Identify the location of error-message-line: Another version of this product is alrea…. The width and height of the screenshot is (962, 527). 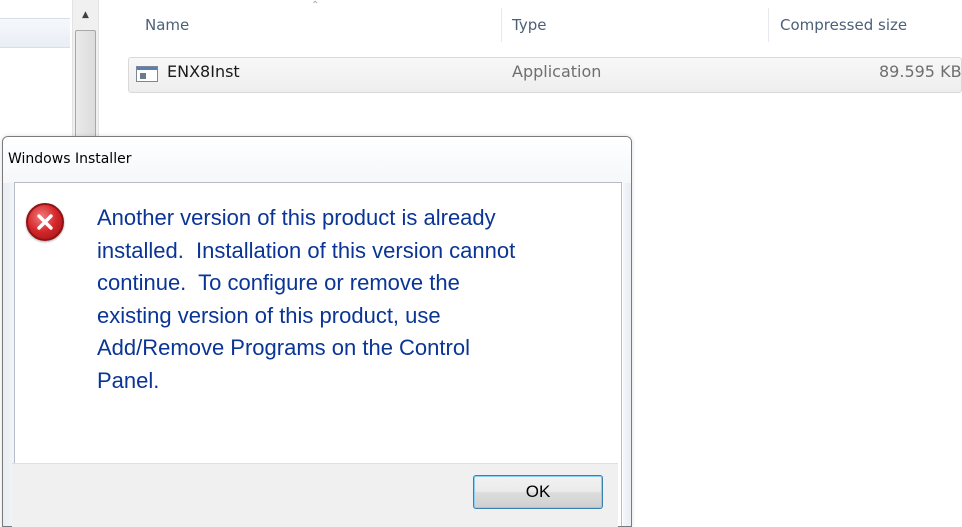
(296, 217).